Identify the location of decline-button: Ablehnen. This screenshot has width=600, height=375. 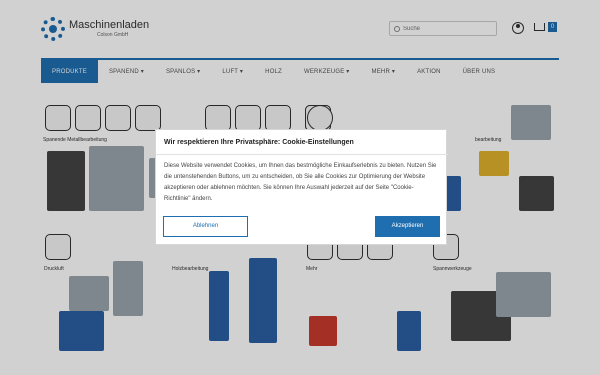
(205, 226).